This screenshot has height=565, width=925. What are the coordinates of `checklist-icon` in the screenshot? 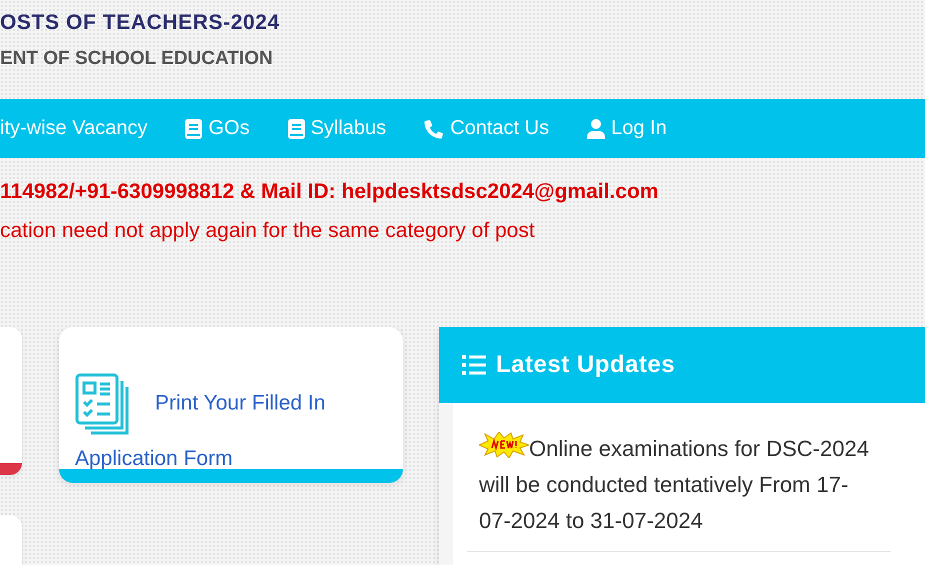 It's located at (102, 404).